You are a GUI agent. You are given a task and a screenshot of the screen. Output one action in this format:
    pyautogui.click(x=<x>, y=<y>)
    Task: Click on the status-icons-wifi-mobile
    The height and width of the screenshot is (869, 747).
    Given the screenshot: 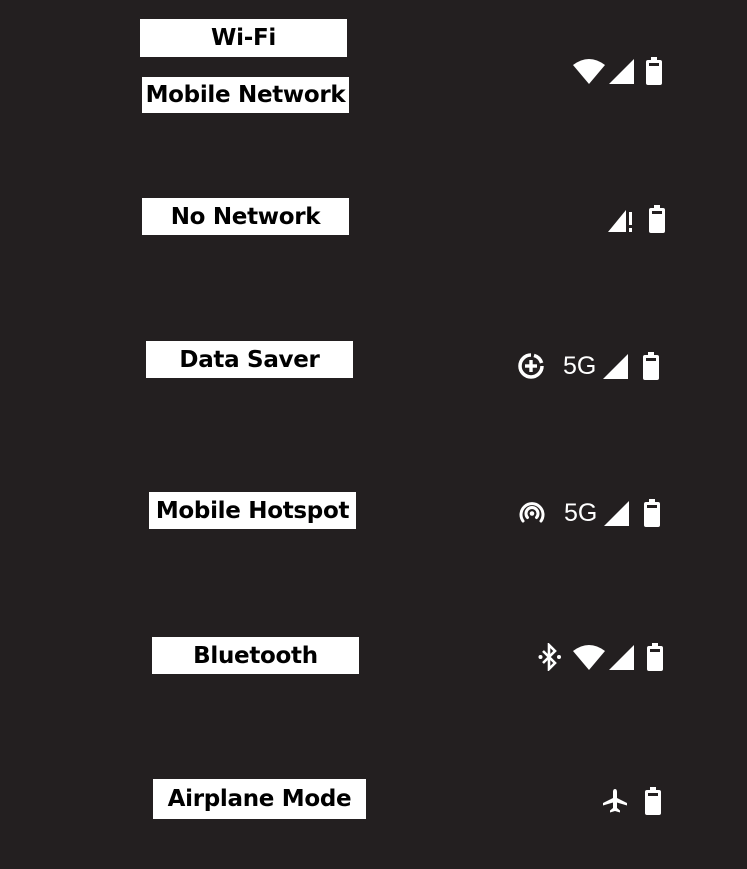 What is the action you would take?
    pyautogui.click(x=617, y=71)
    